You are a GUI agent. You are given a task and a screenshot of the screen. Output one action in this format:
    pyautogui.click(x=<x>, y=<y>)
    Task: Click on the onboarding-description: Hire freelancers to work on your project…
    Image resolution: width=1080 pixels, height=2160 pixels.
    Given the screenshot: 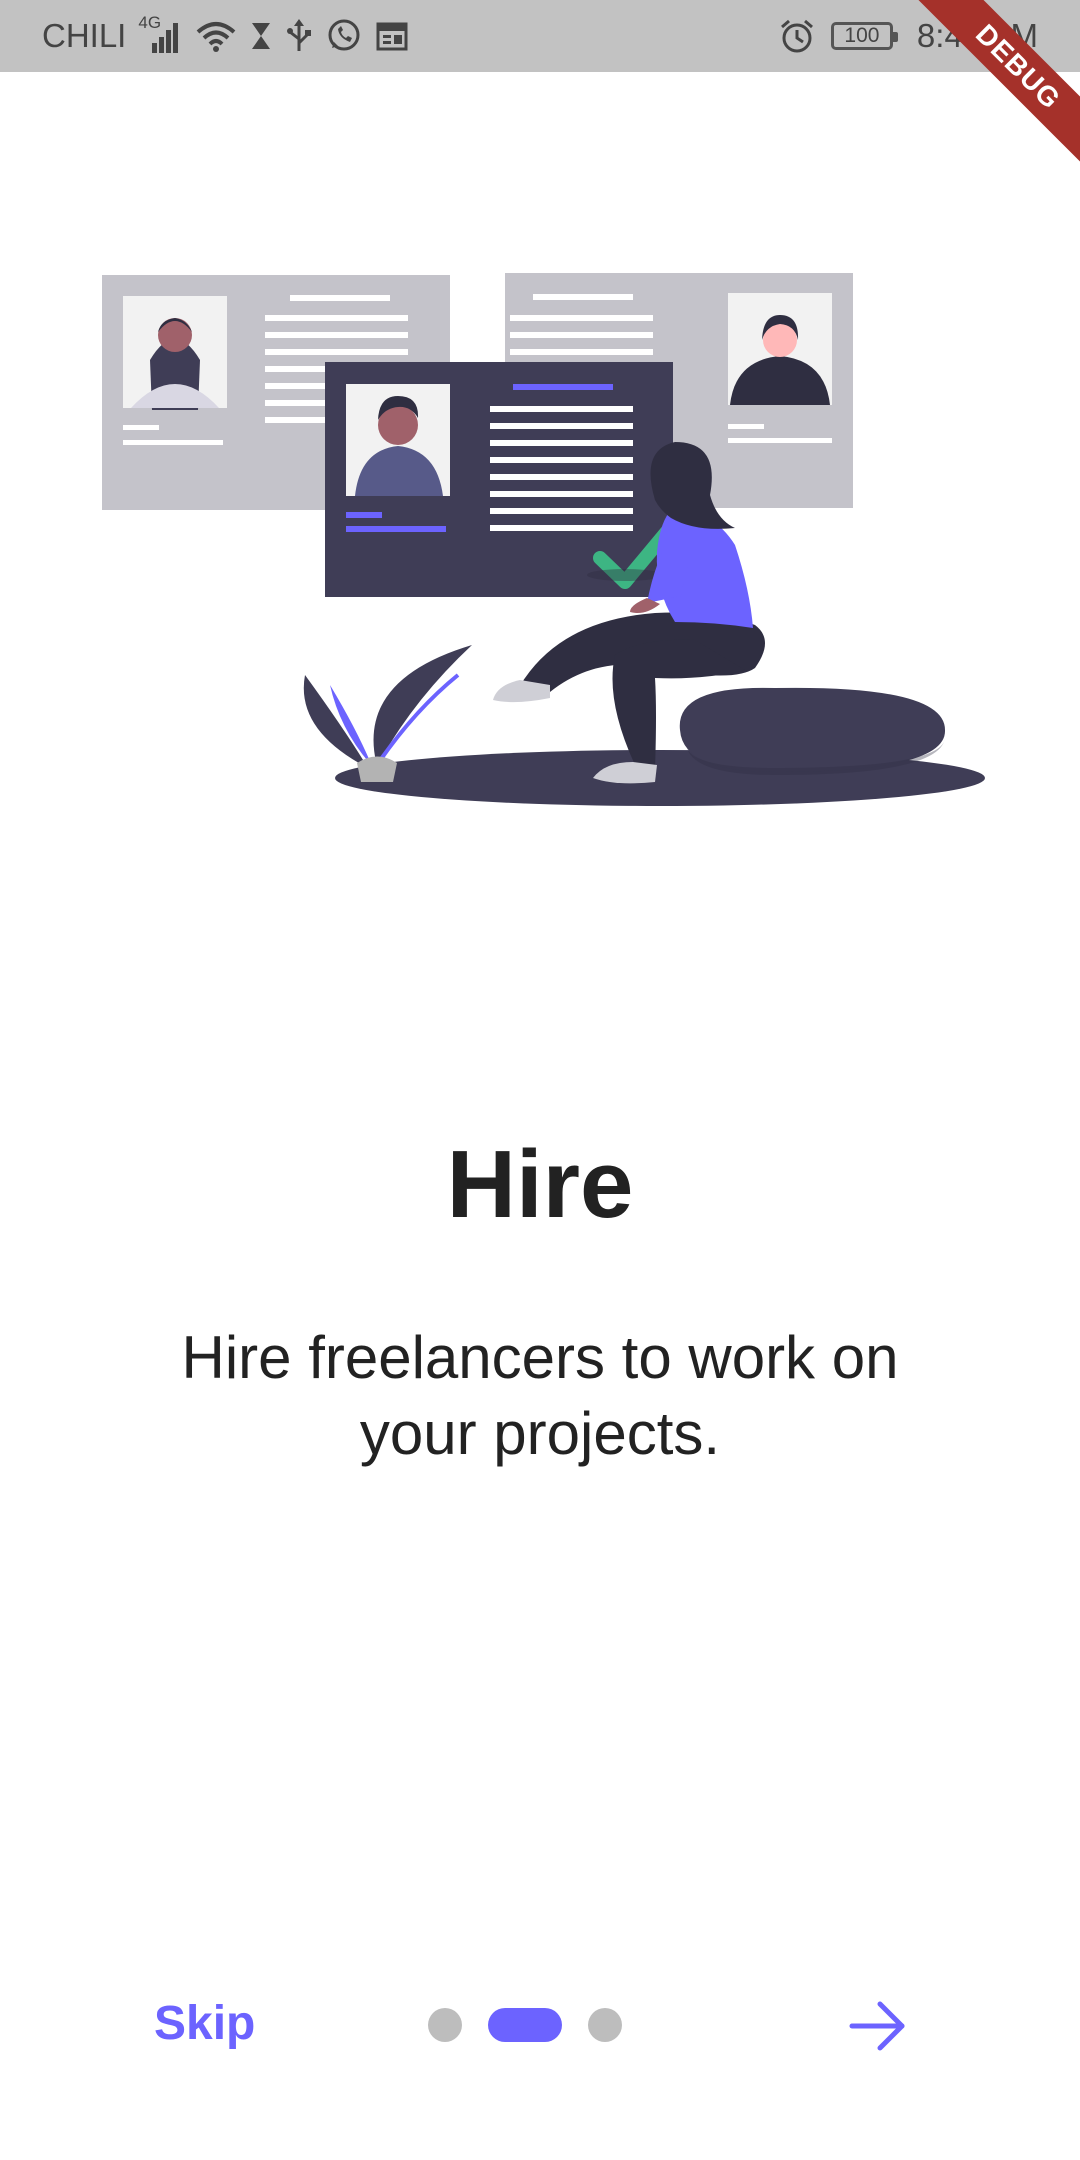 What is the action you would take?
    pyautogui.click(x=540, y=1395)
    